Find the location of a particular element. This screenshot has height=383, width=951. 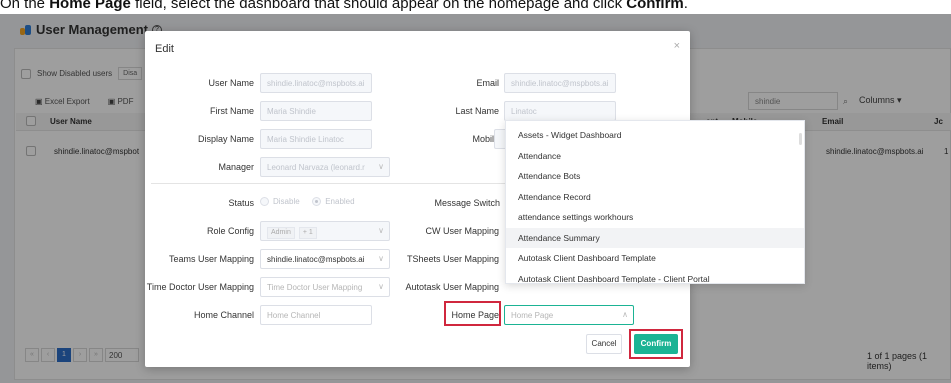

last-name-label: Last Name is located at coordinates (477, 111).